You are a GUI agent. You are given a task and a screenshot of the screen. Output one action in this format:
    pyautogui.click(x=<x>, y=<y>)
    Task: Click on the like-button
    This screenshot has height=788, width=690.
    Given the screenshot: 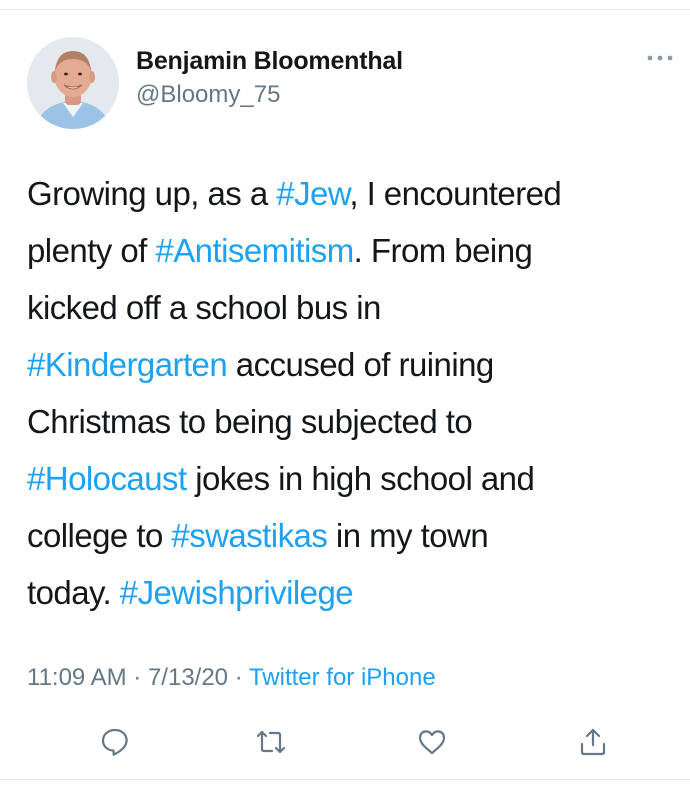 What is the action you would take?
    pyautogui.click(x=432, y=742)
    